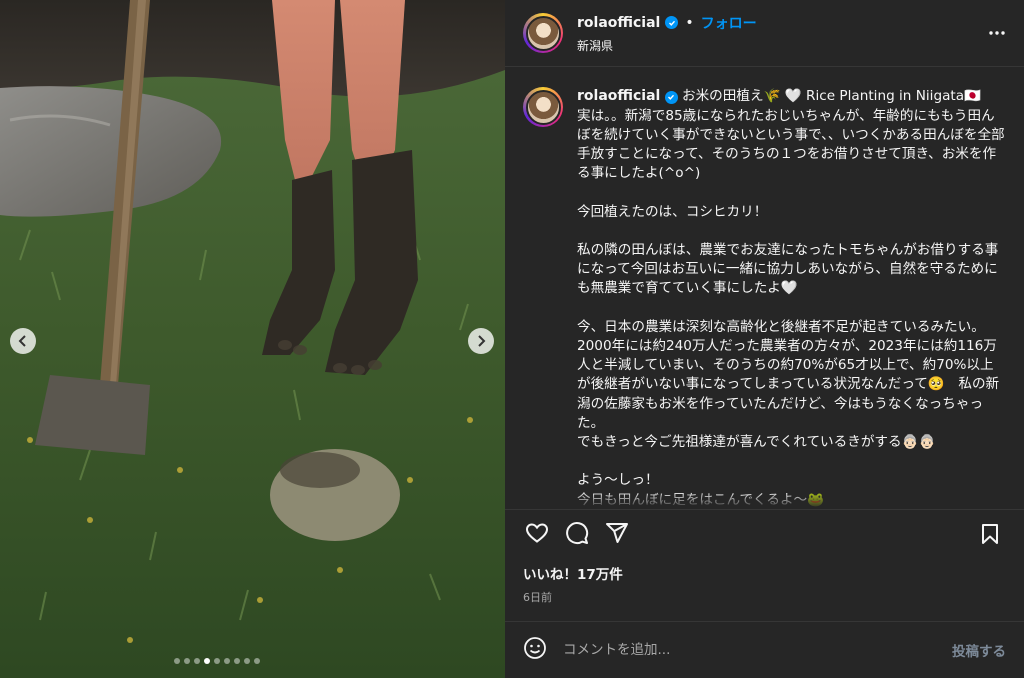 Image resolution: width=1024 pixels, height=678 pixels. I want to click on carousel-indicator, so click(217, 661).